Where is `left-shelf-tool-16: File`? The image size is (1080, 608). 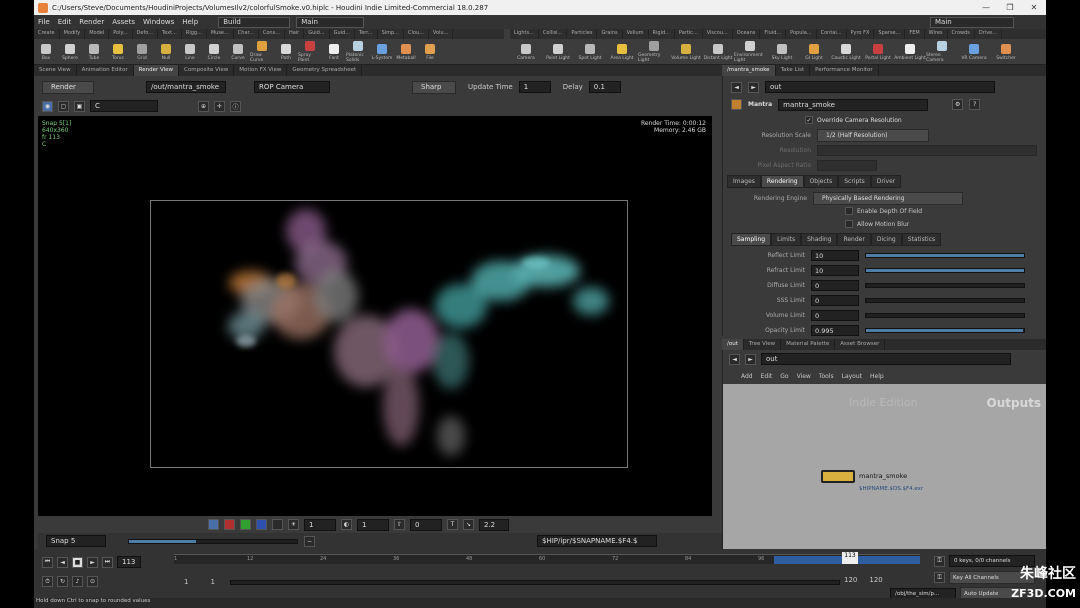 left-shelf-tool-16: File is located at coordinates (430, 52).